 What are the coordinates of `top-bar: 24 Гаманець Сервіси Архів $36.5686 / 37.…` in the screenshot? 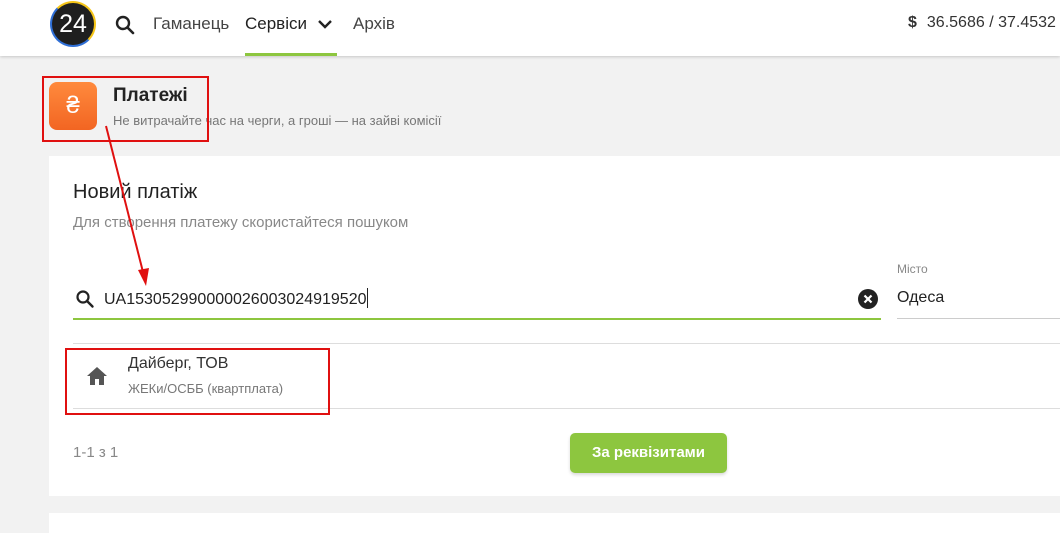 It's located at (530, 28).